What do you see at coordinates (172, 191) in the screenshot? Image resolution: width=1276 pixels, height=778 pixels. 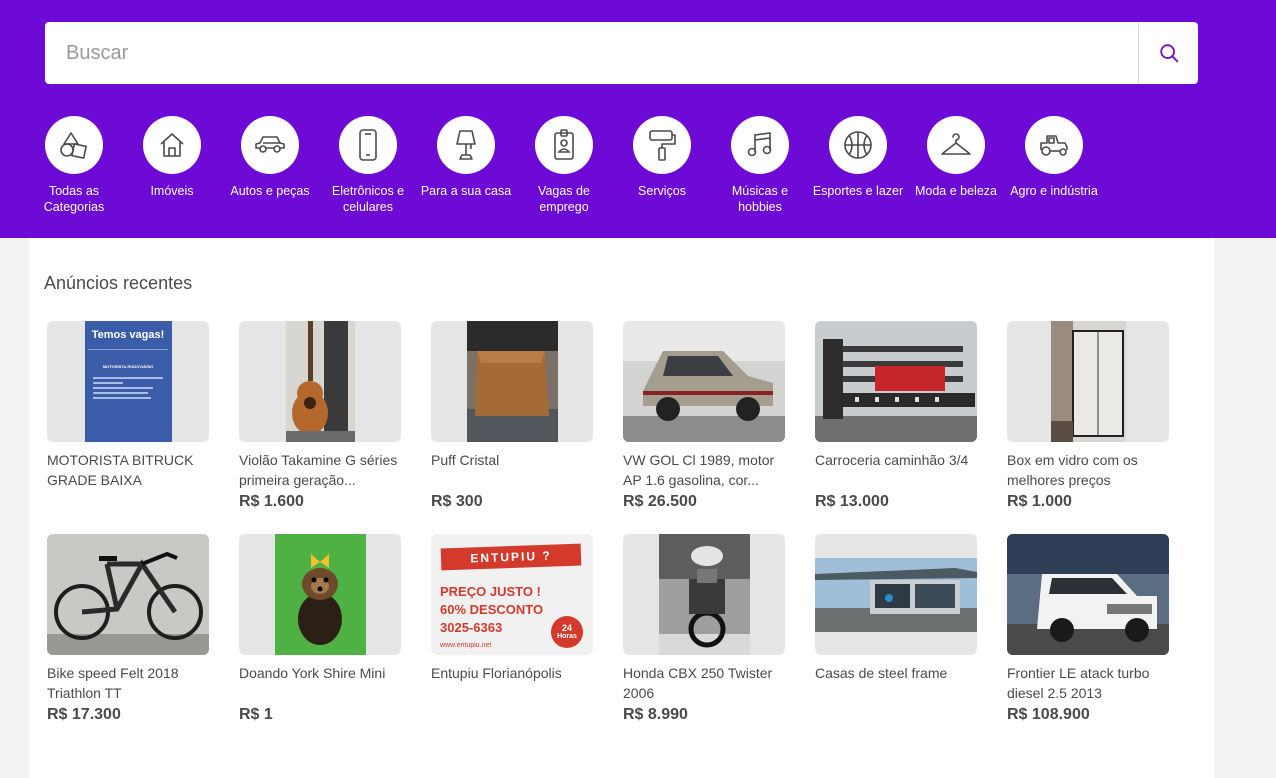 I see `category-label: Imóveis` at bounding box center [172, 191].